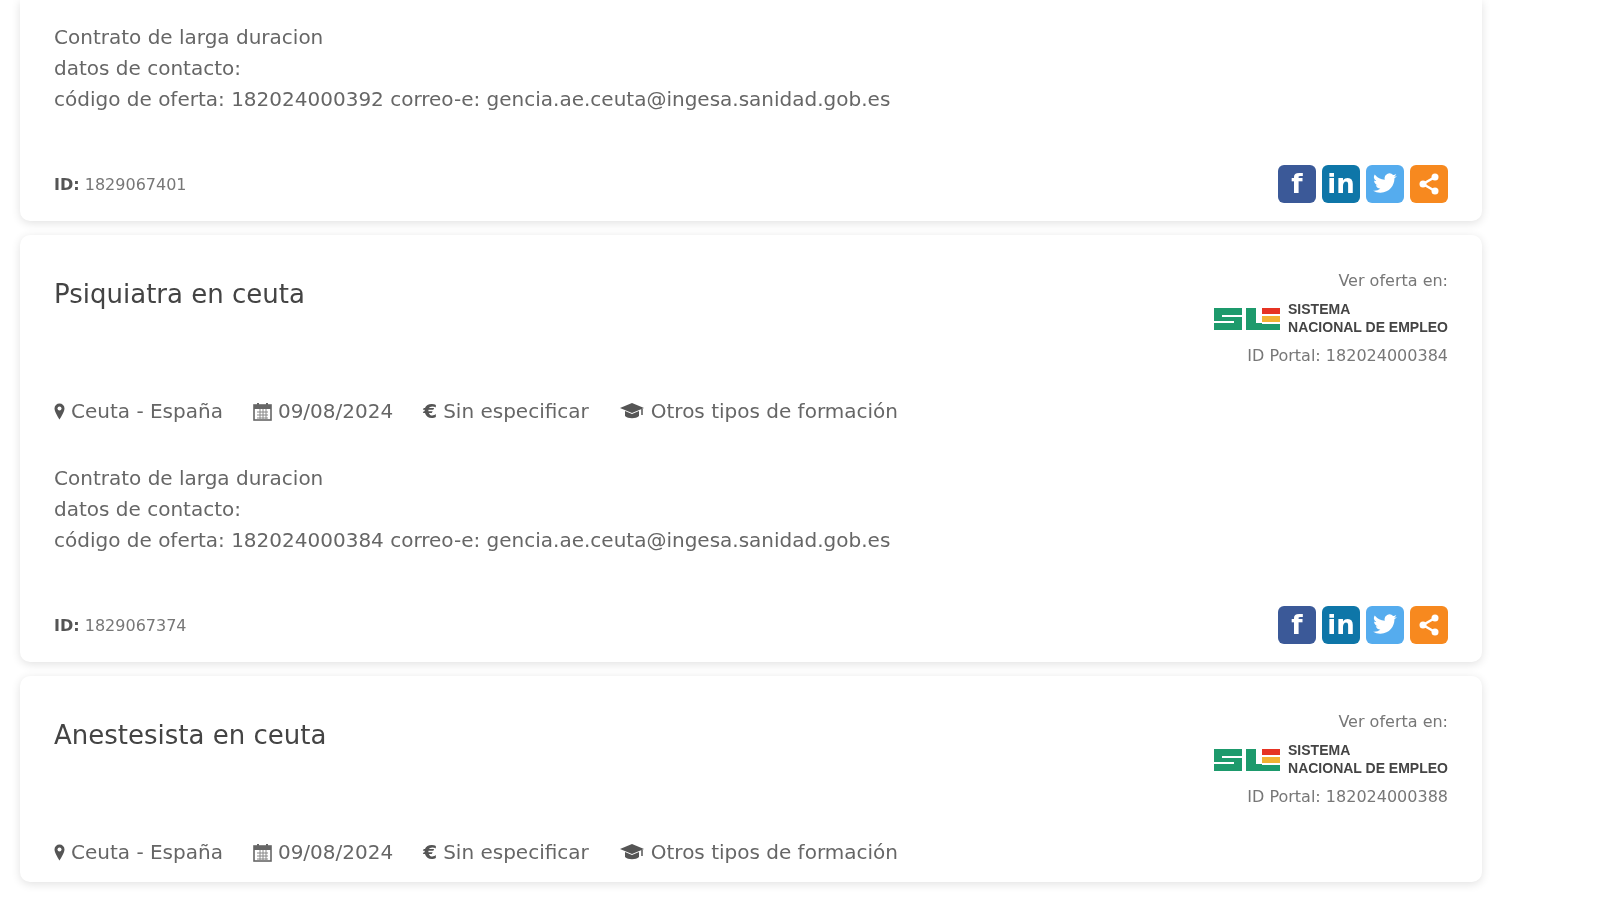 The height and width of the screenshot is (900, 1600). What do you see at coordinates (120, 625) in the screenshot?
I see `offer-id: ID: 1829067374` at bounding box center [120, 625].